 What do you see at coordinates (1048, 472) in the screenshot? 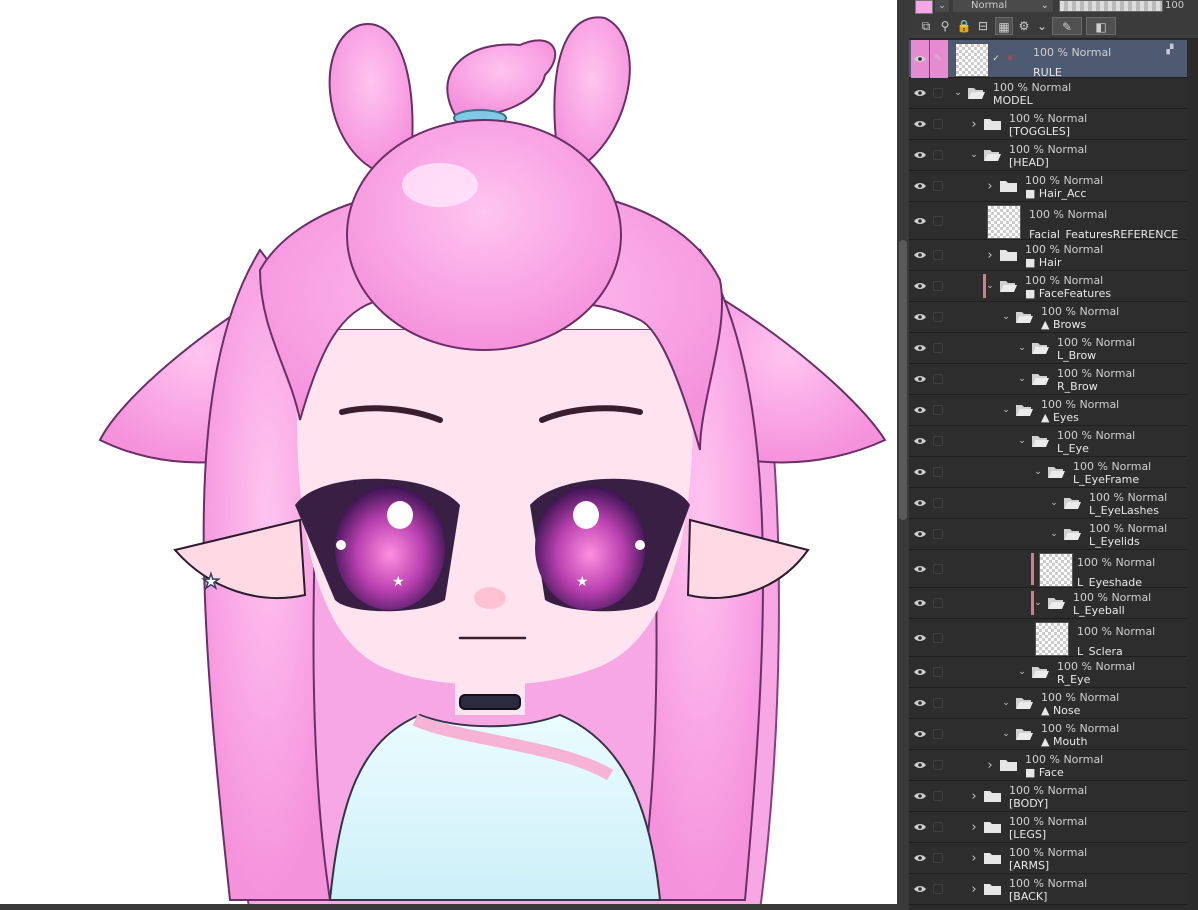
I see `layer-row: ⌄ 100 % Normal L_EyeFrame` at bounding box center [1048, 472].